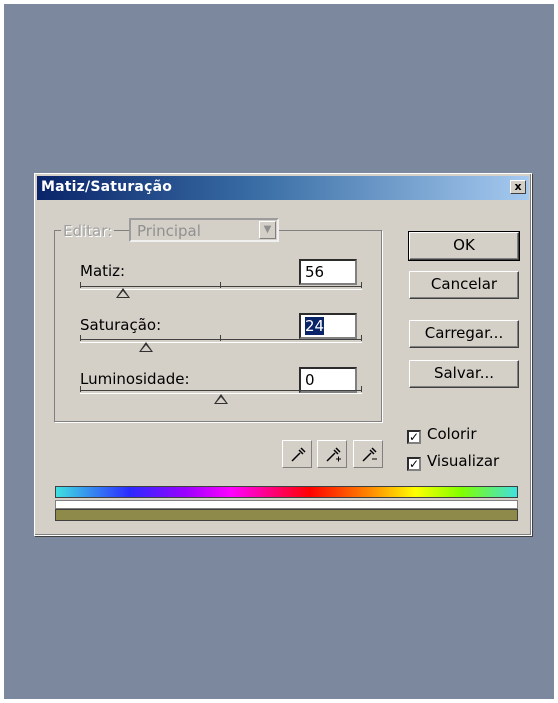 The height and width of the screenshot is (703, 558). I want to click on eyedropper-add-button, so click(332, 454).